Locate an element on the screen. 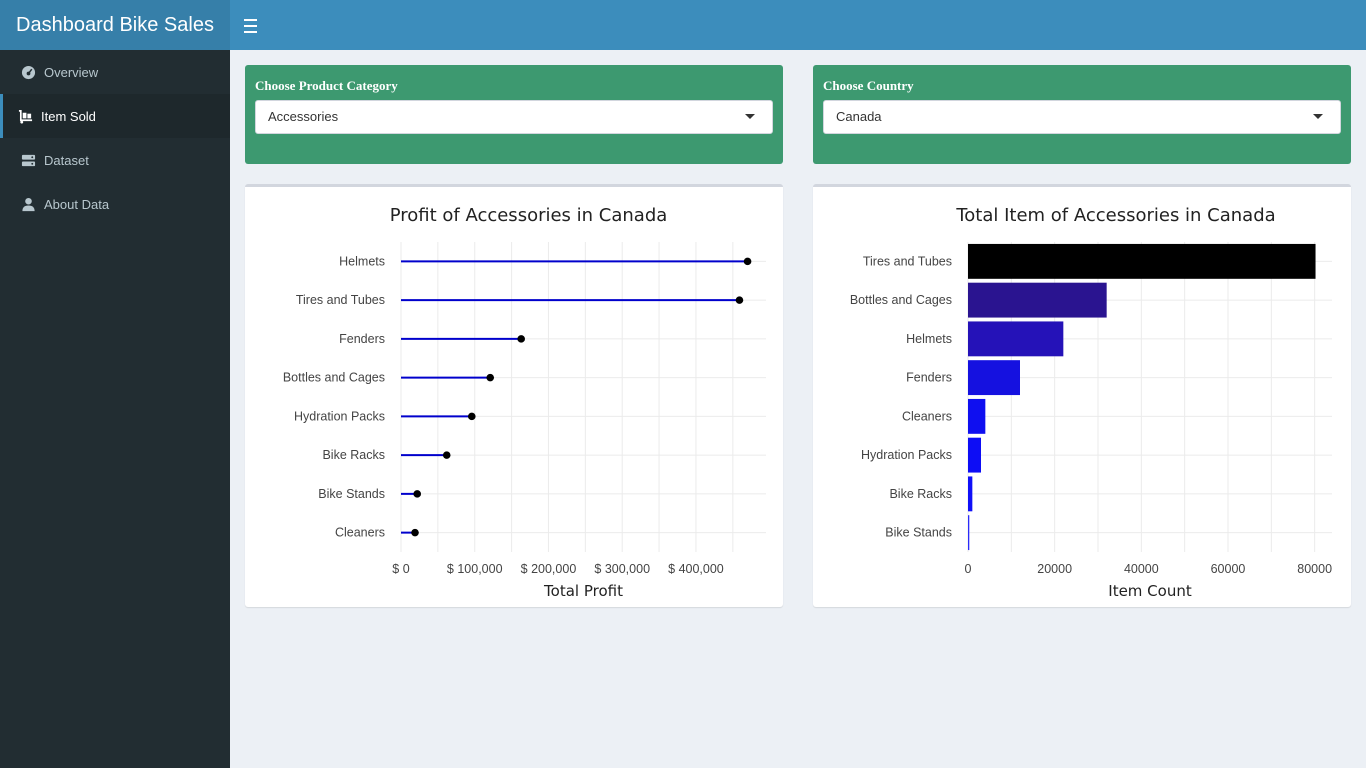 The height and width of the screenshot is (768, 1366). x-tick-label: $ 300,000 is located at coordinates (622, 569).